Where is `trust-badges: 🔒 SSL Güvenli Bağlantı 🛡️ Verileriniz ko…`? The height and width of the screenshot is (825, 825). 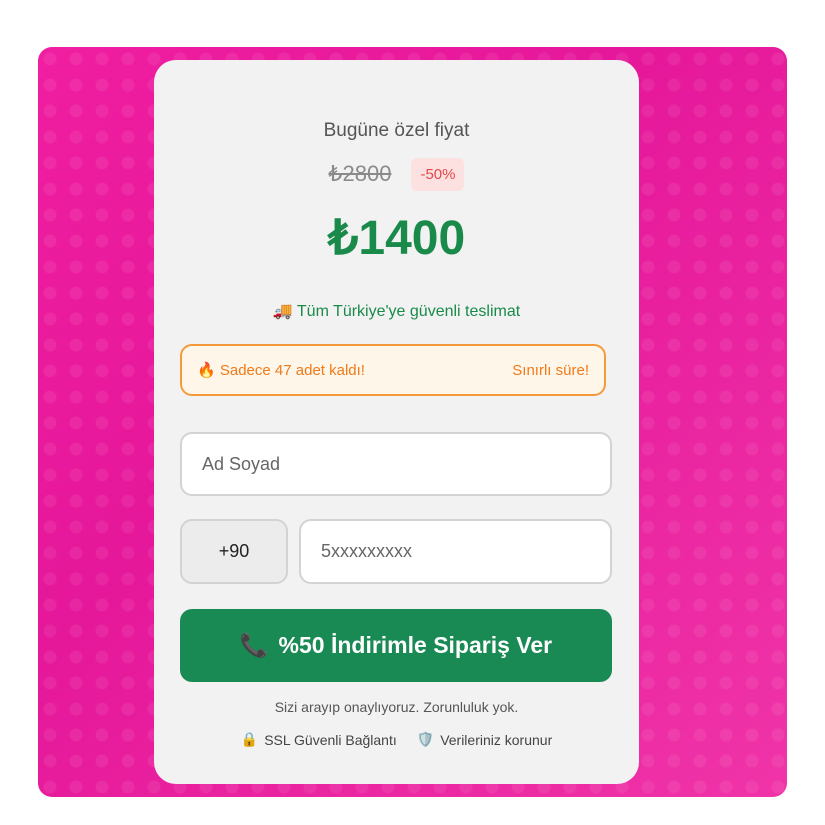
trust-badges: 🔒 SSL Güvenli Bağlantı 🛡️ Verileriniz ko… is located at coordinates (396, 739).